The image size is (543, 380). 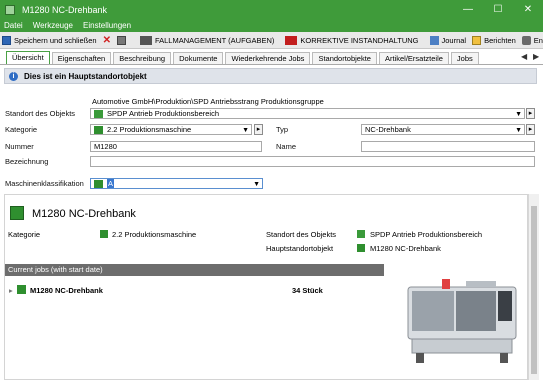 I want to click on delete-icon: ✕, so click(x=106, y=40).